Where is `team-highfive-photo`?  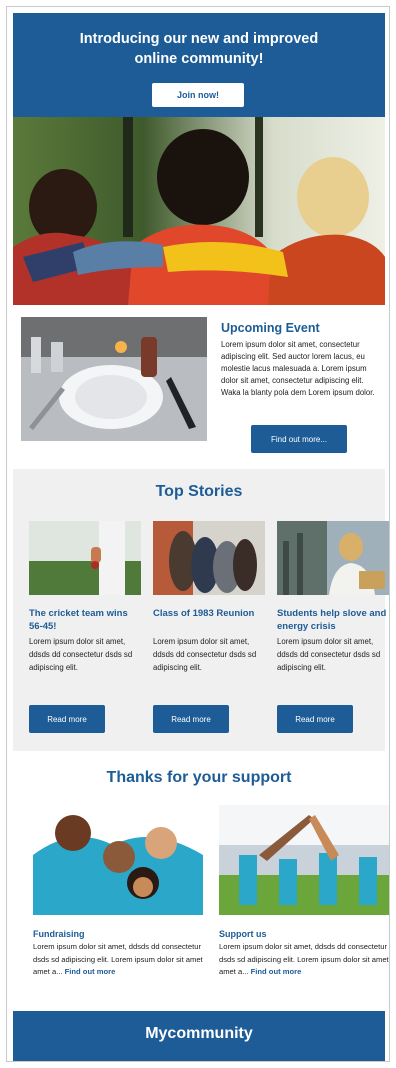 team-highfive-photo is located at coordinates (304, 860).